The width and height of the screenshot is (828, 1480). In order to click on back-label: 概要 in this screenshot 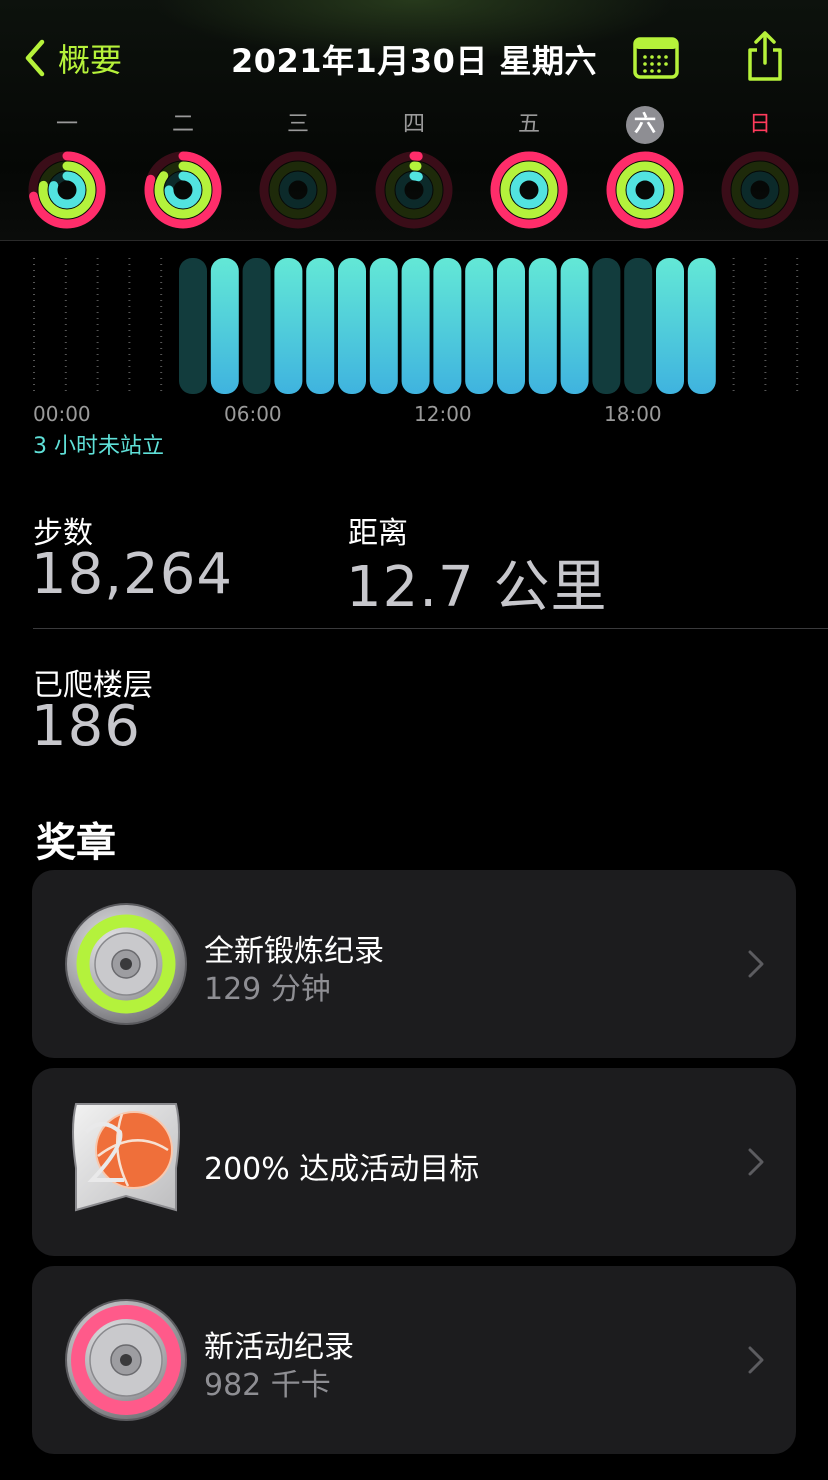, I will do `click(90, 60)`.